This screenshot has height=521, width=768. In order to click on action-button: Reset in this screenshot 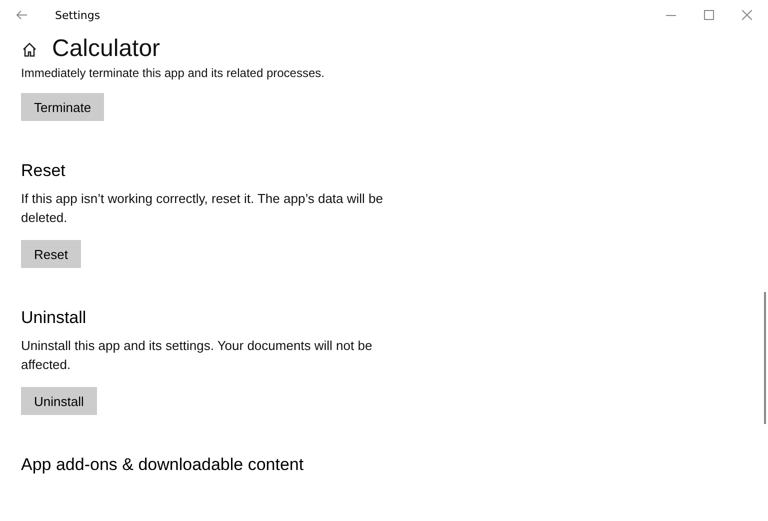, I will do `click(51, 254)`.